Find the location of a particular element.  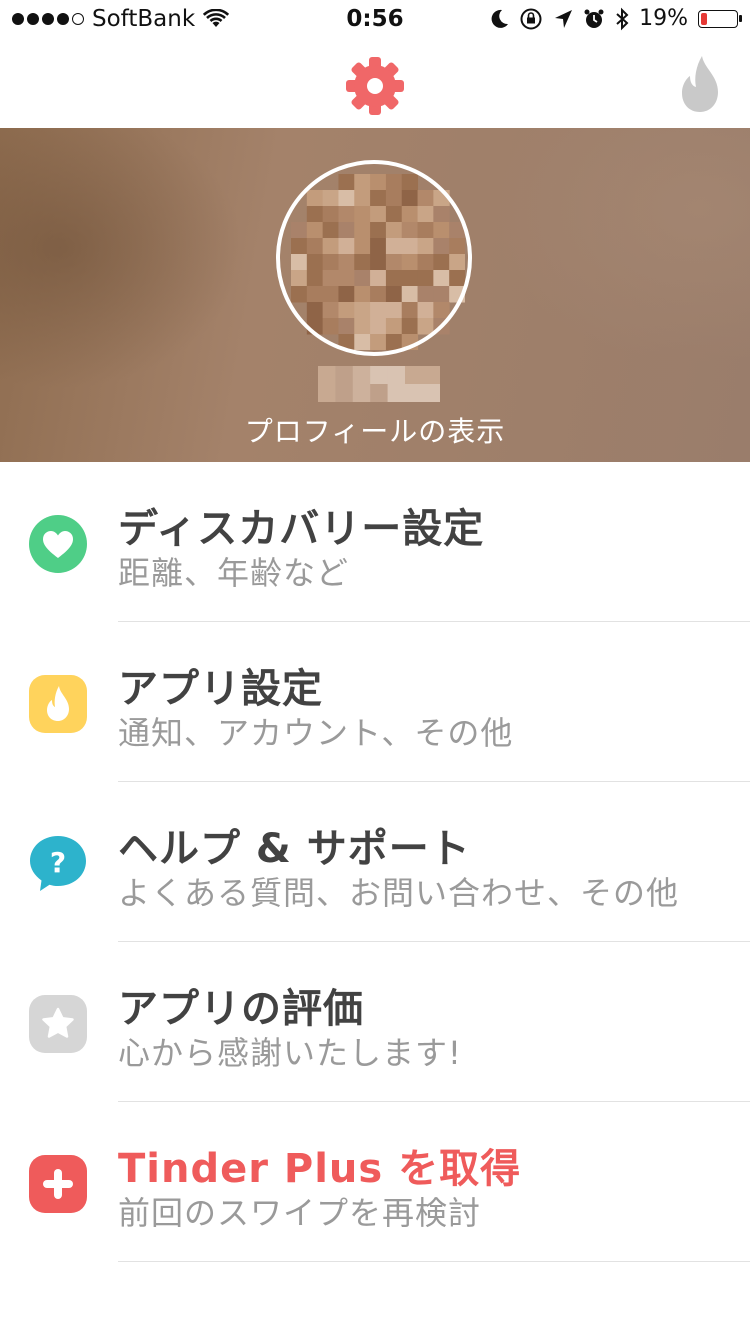

status-bar: SoftBank 0:56 19% is located at coordinates (375, 20).